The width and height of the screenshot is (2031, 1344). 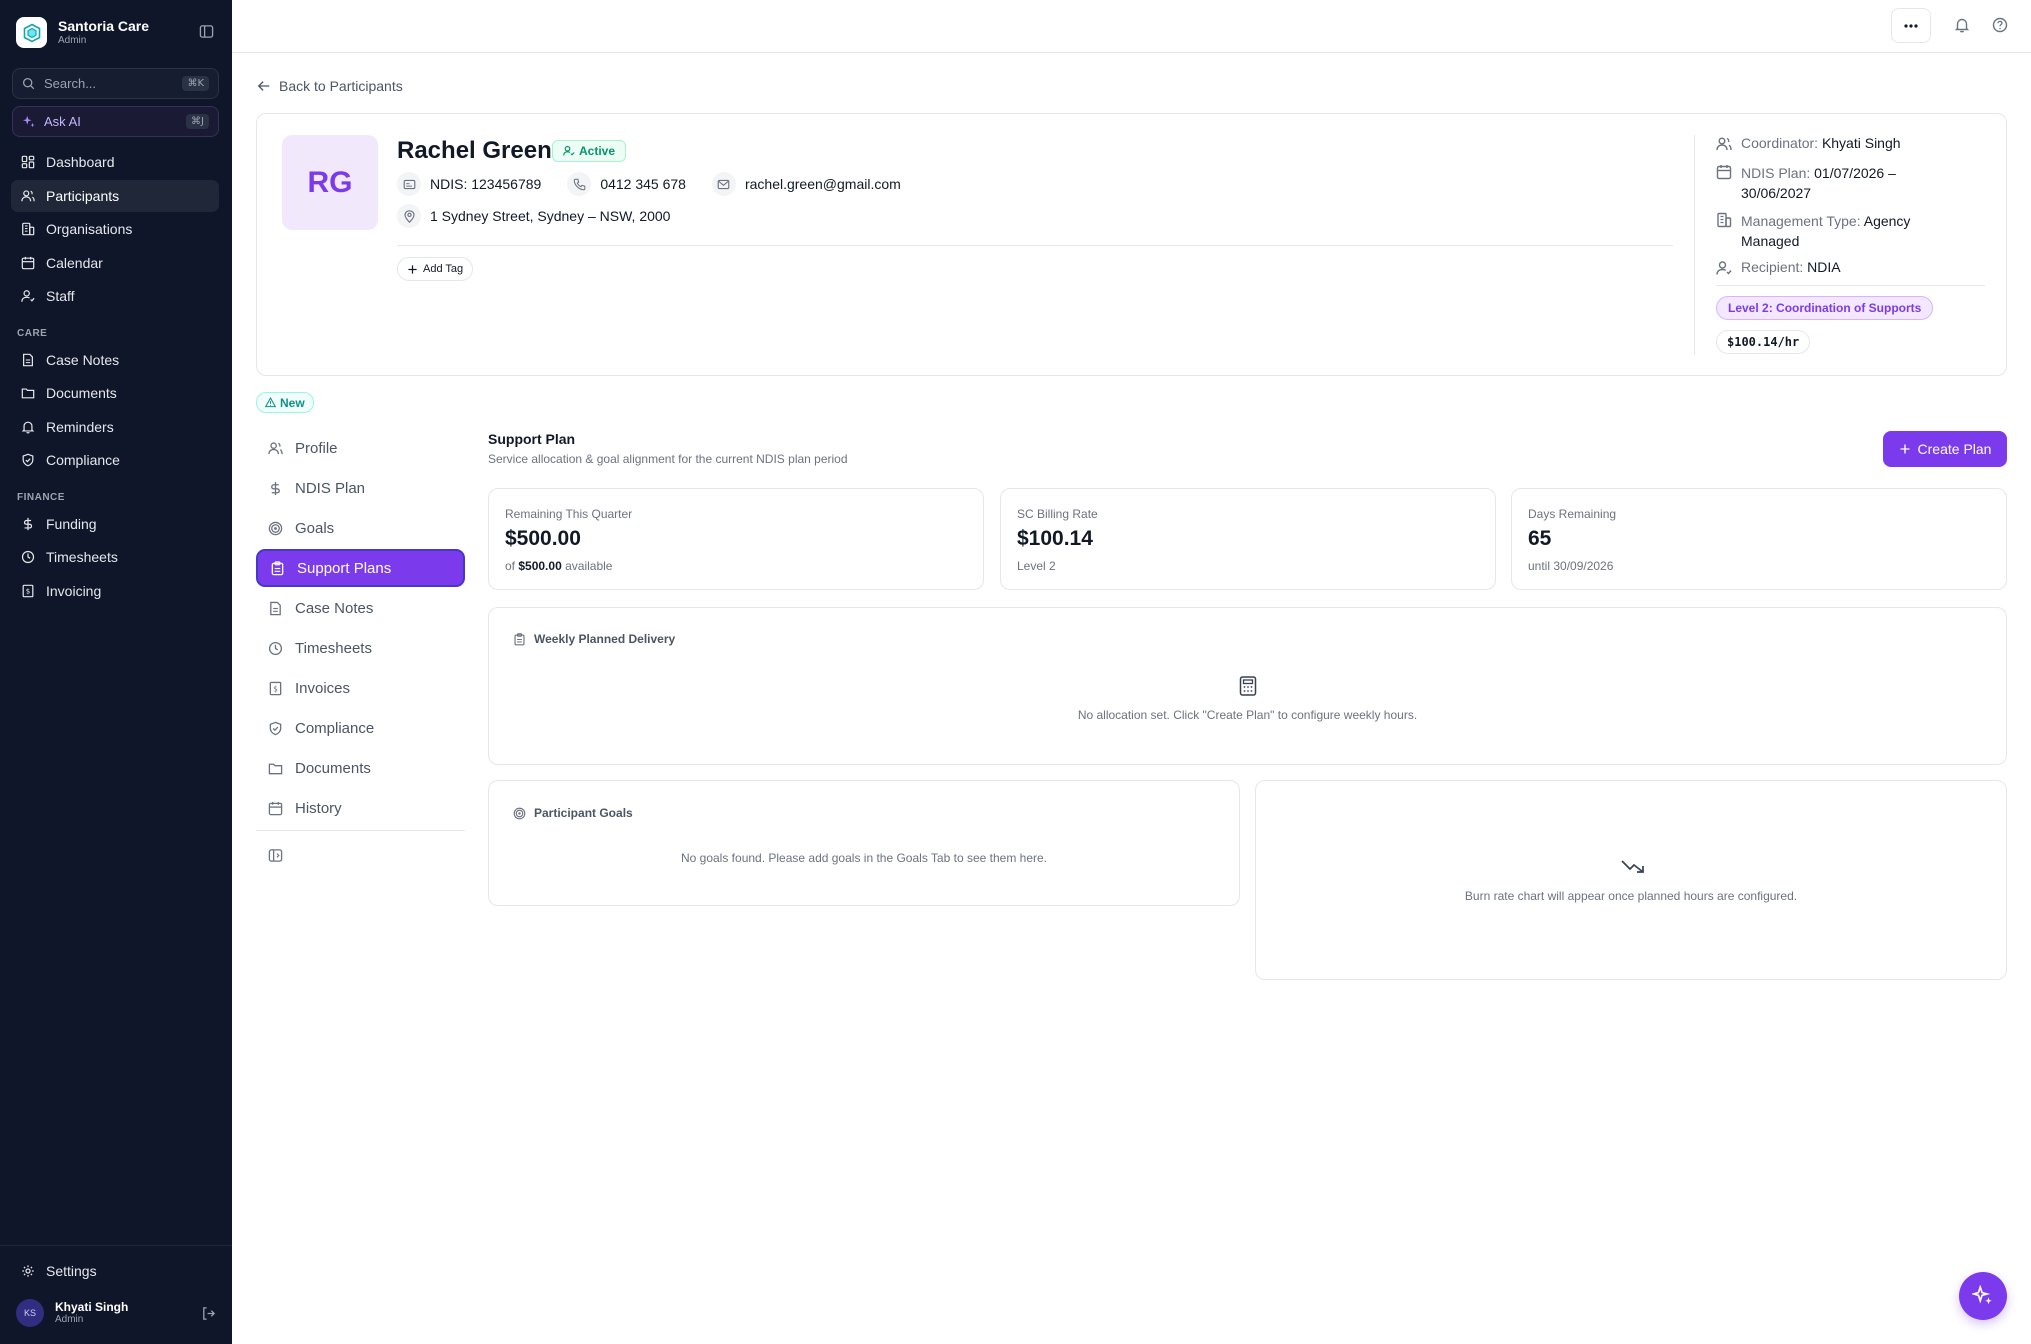 What do you see at coordinates (1962, 25) in the screenshot?
I see `notifications-bell-icon` at bounding box center [1962, 25].